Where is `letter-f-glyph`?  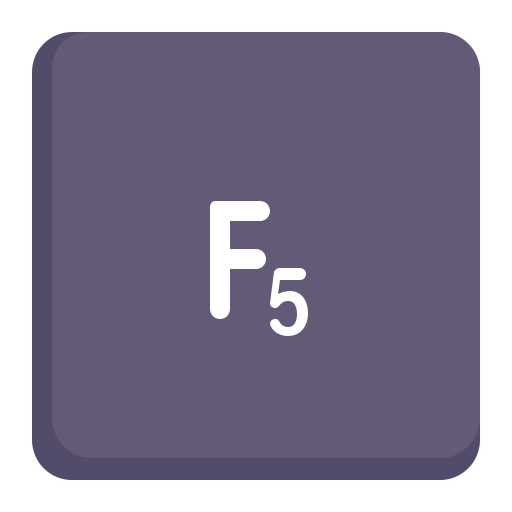 letter-f-glyph is located at coordinates (239, 260).